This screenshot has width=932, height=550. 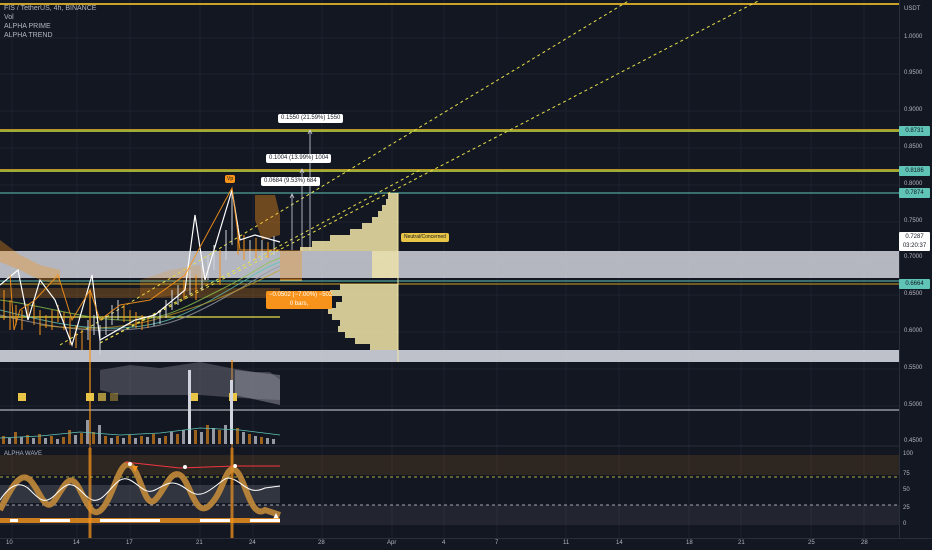 I want to click on time-label: 18, so click(x=689, y=543).